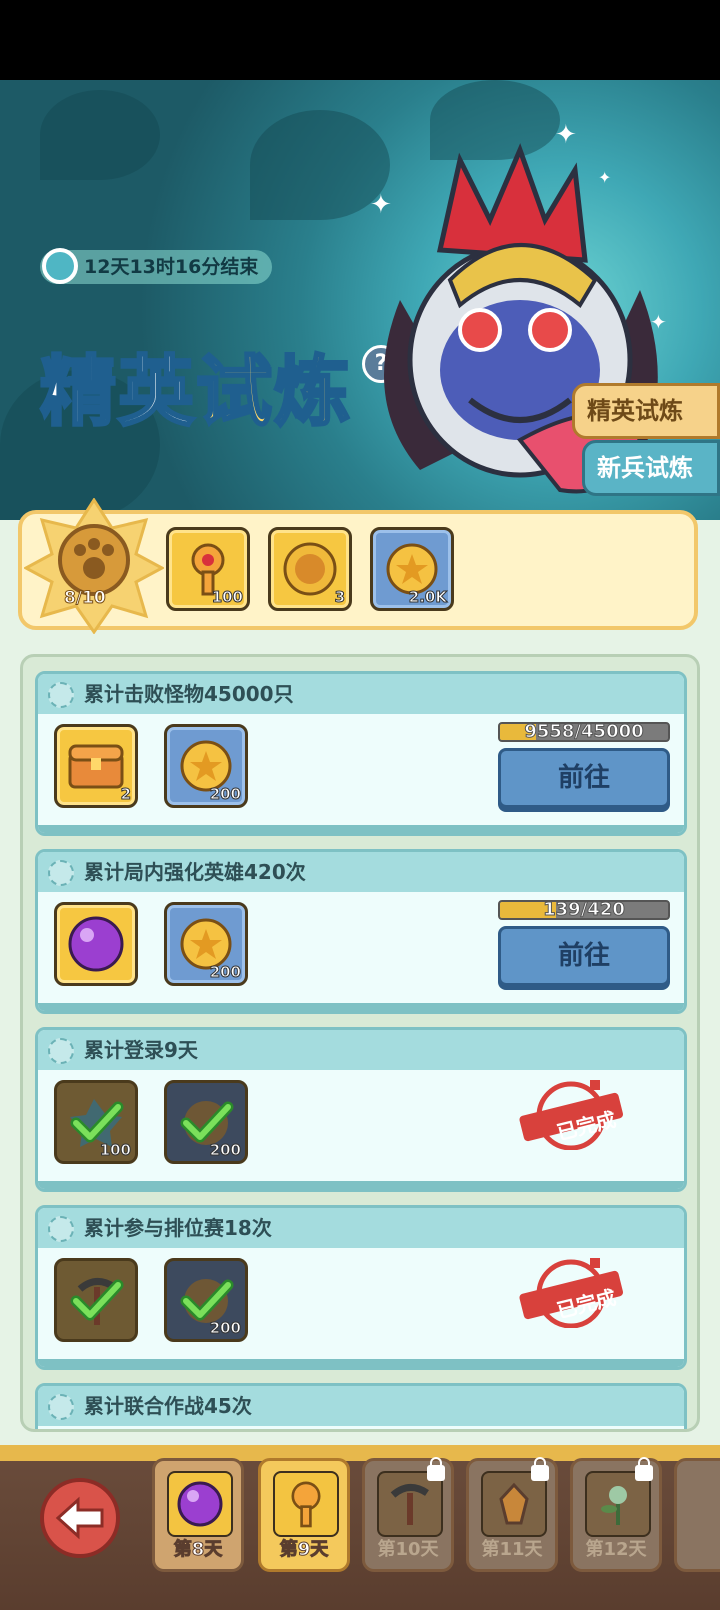  I want to click on paw-medal-icon, so click(94, 566).